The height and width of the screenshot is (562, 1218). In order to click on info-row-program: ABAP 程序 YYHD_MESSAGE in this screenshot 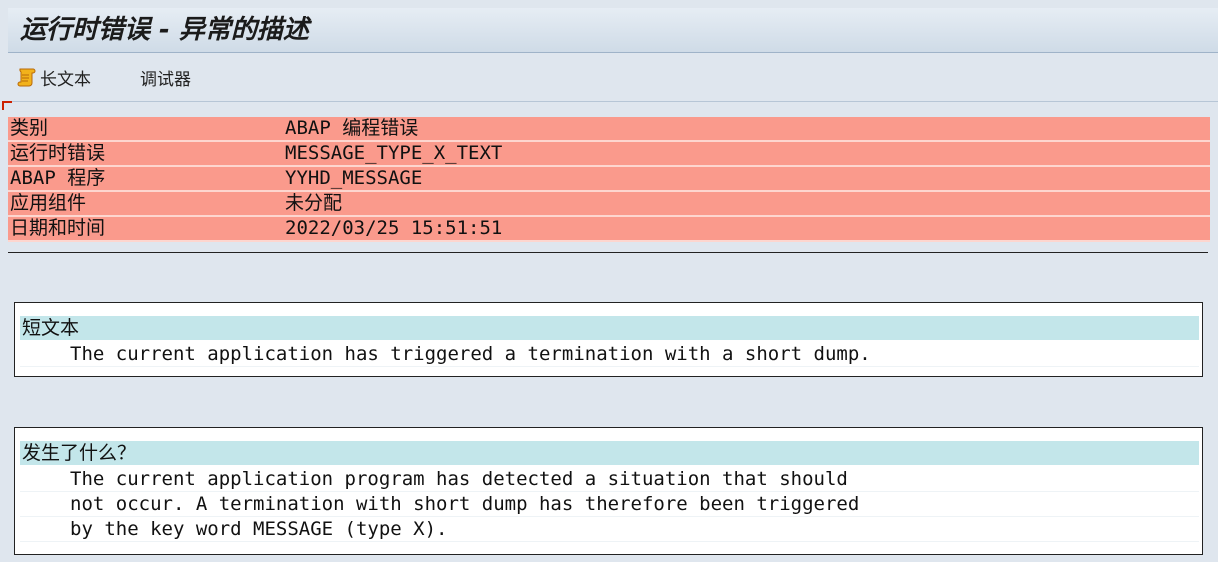, I will do `click(609, 179)`.